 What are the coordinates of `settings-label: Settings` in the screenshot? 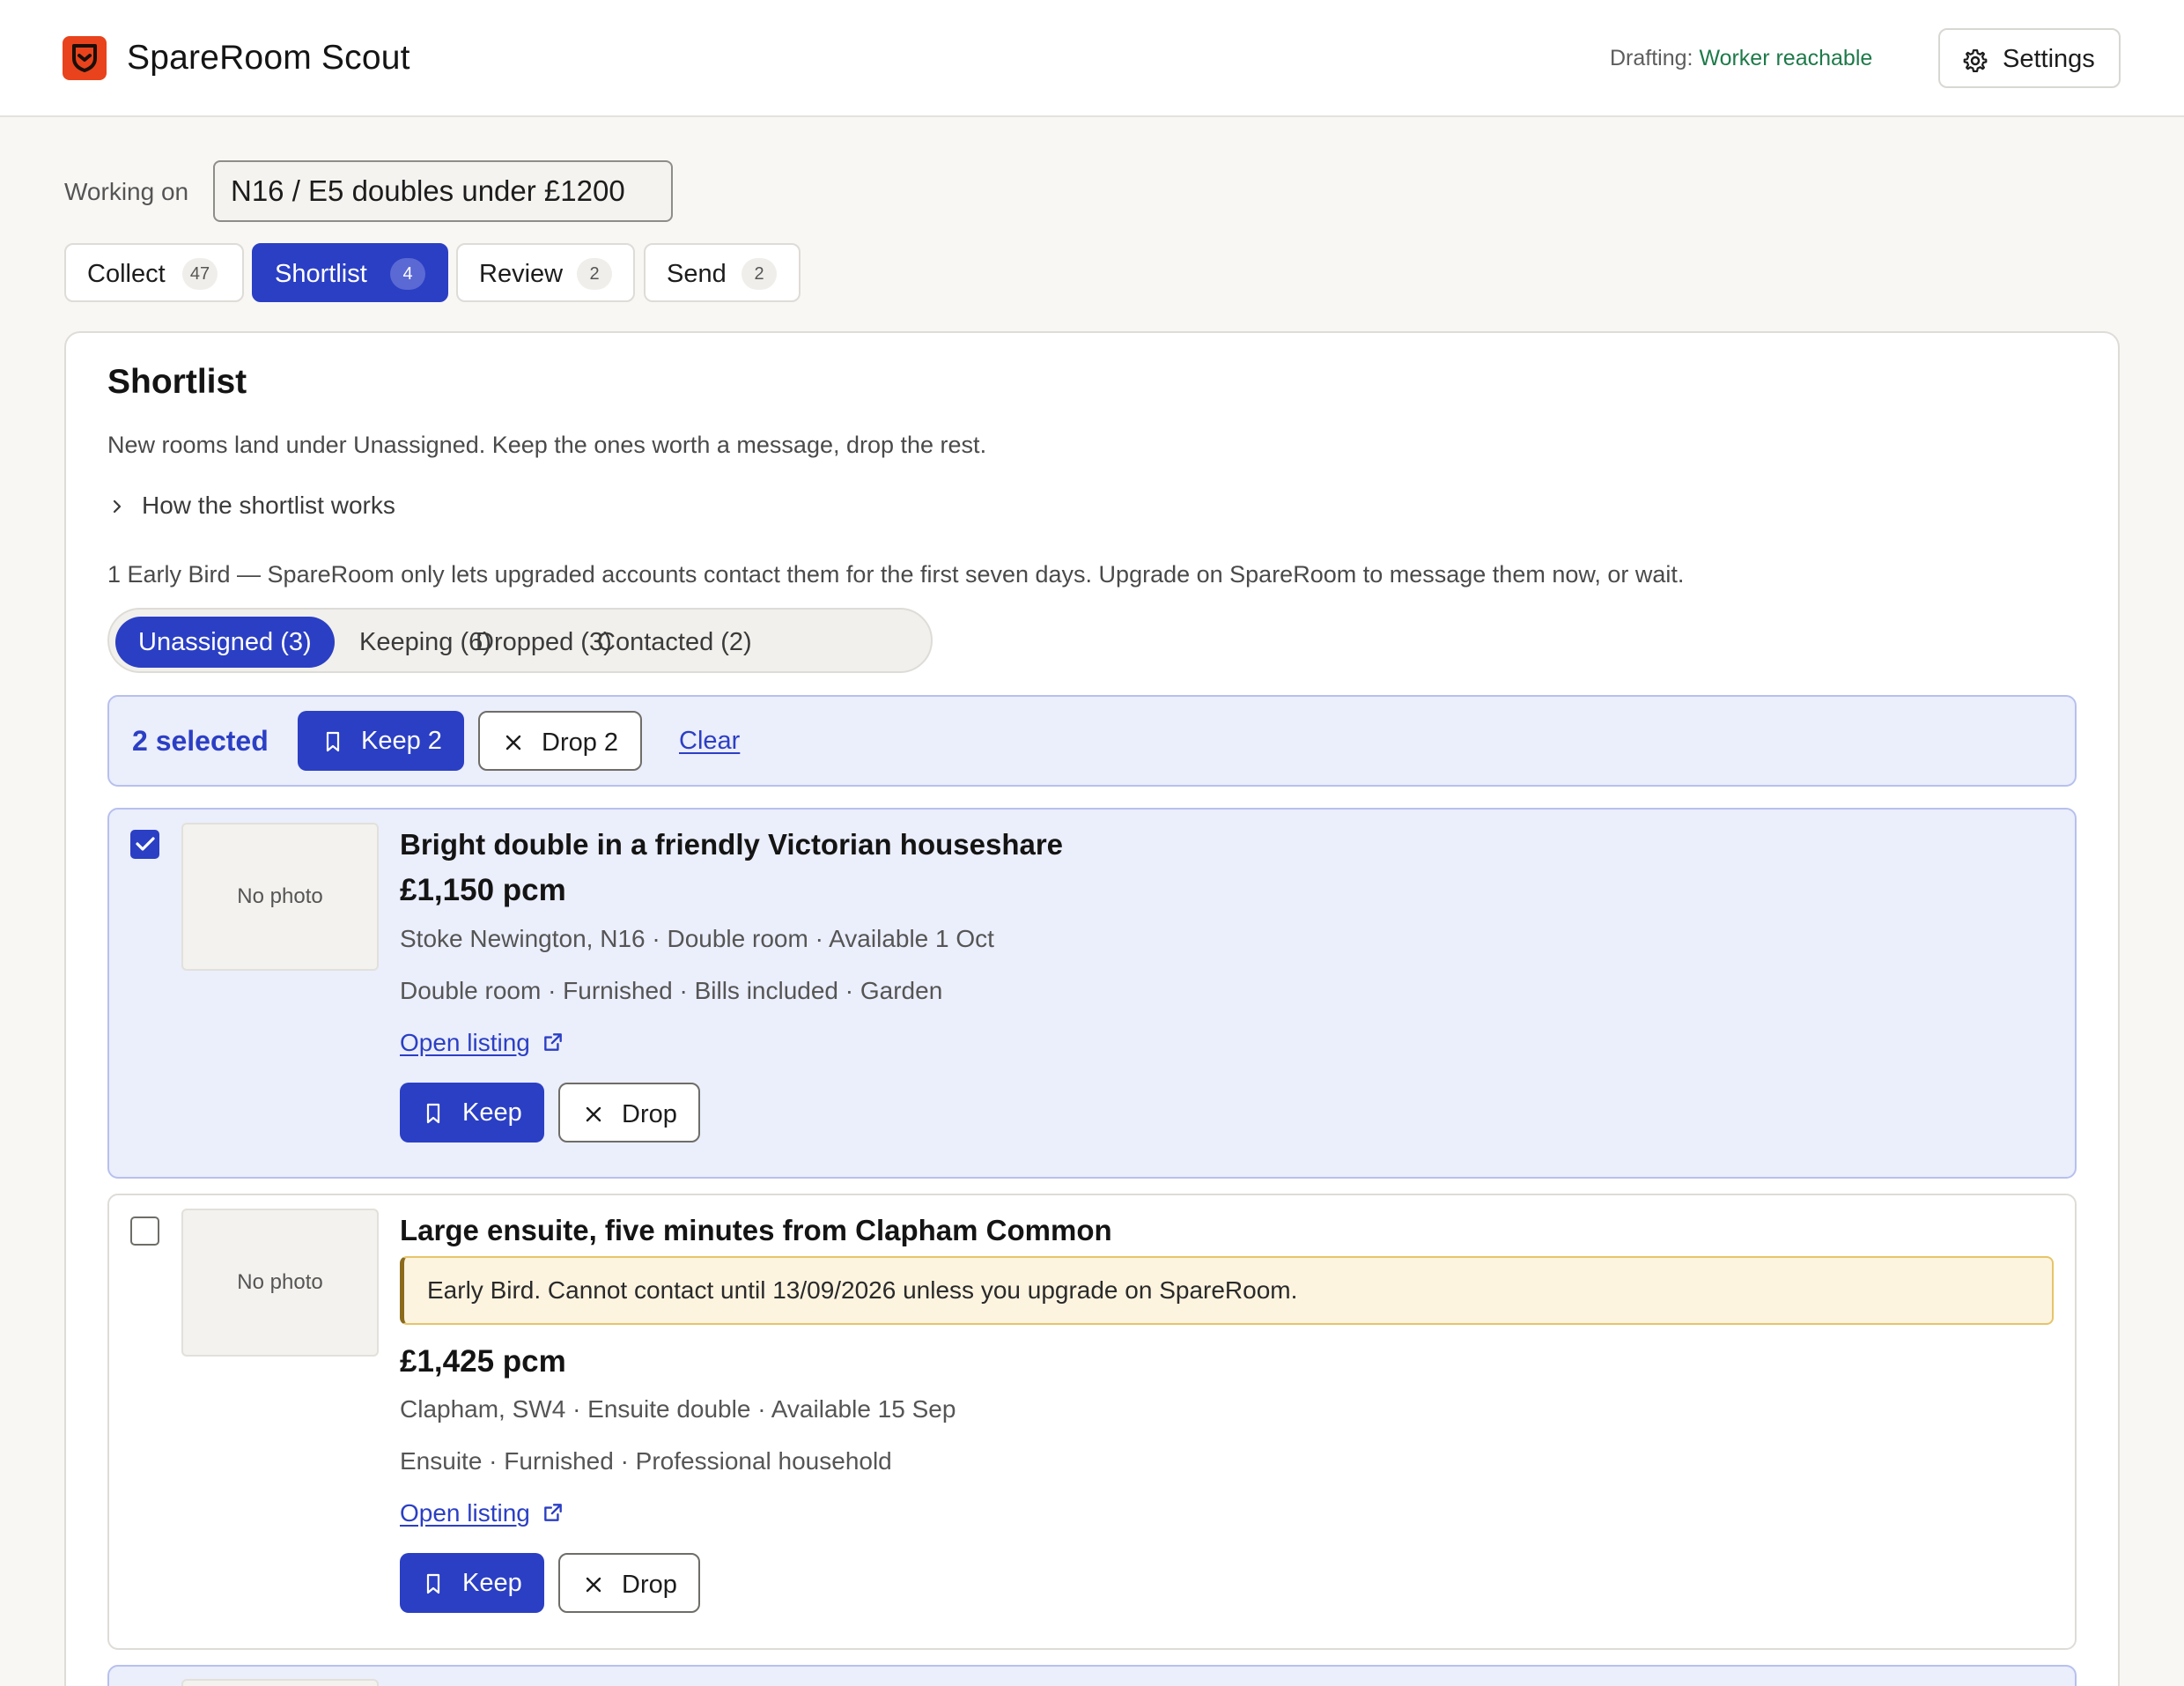 It's located at (2049, 59).